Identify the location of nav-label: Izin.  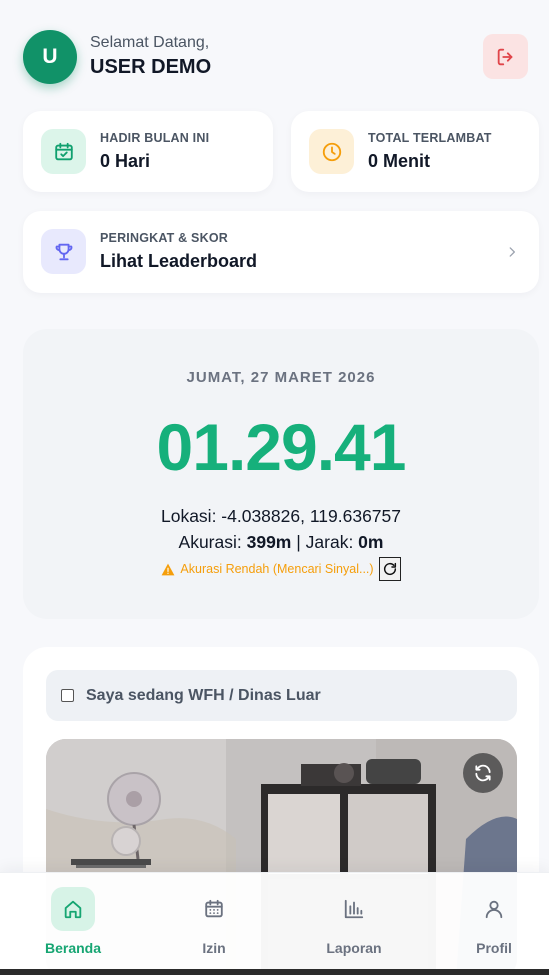
(214, 948).